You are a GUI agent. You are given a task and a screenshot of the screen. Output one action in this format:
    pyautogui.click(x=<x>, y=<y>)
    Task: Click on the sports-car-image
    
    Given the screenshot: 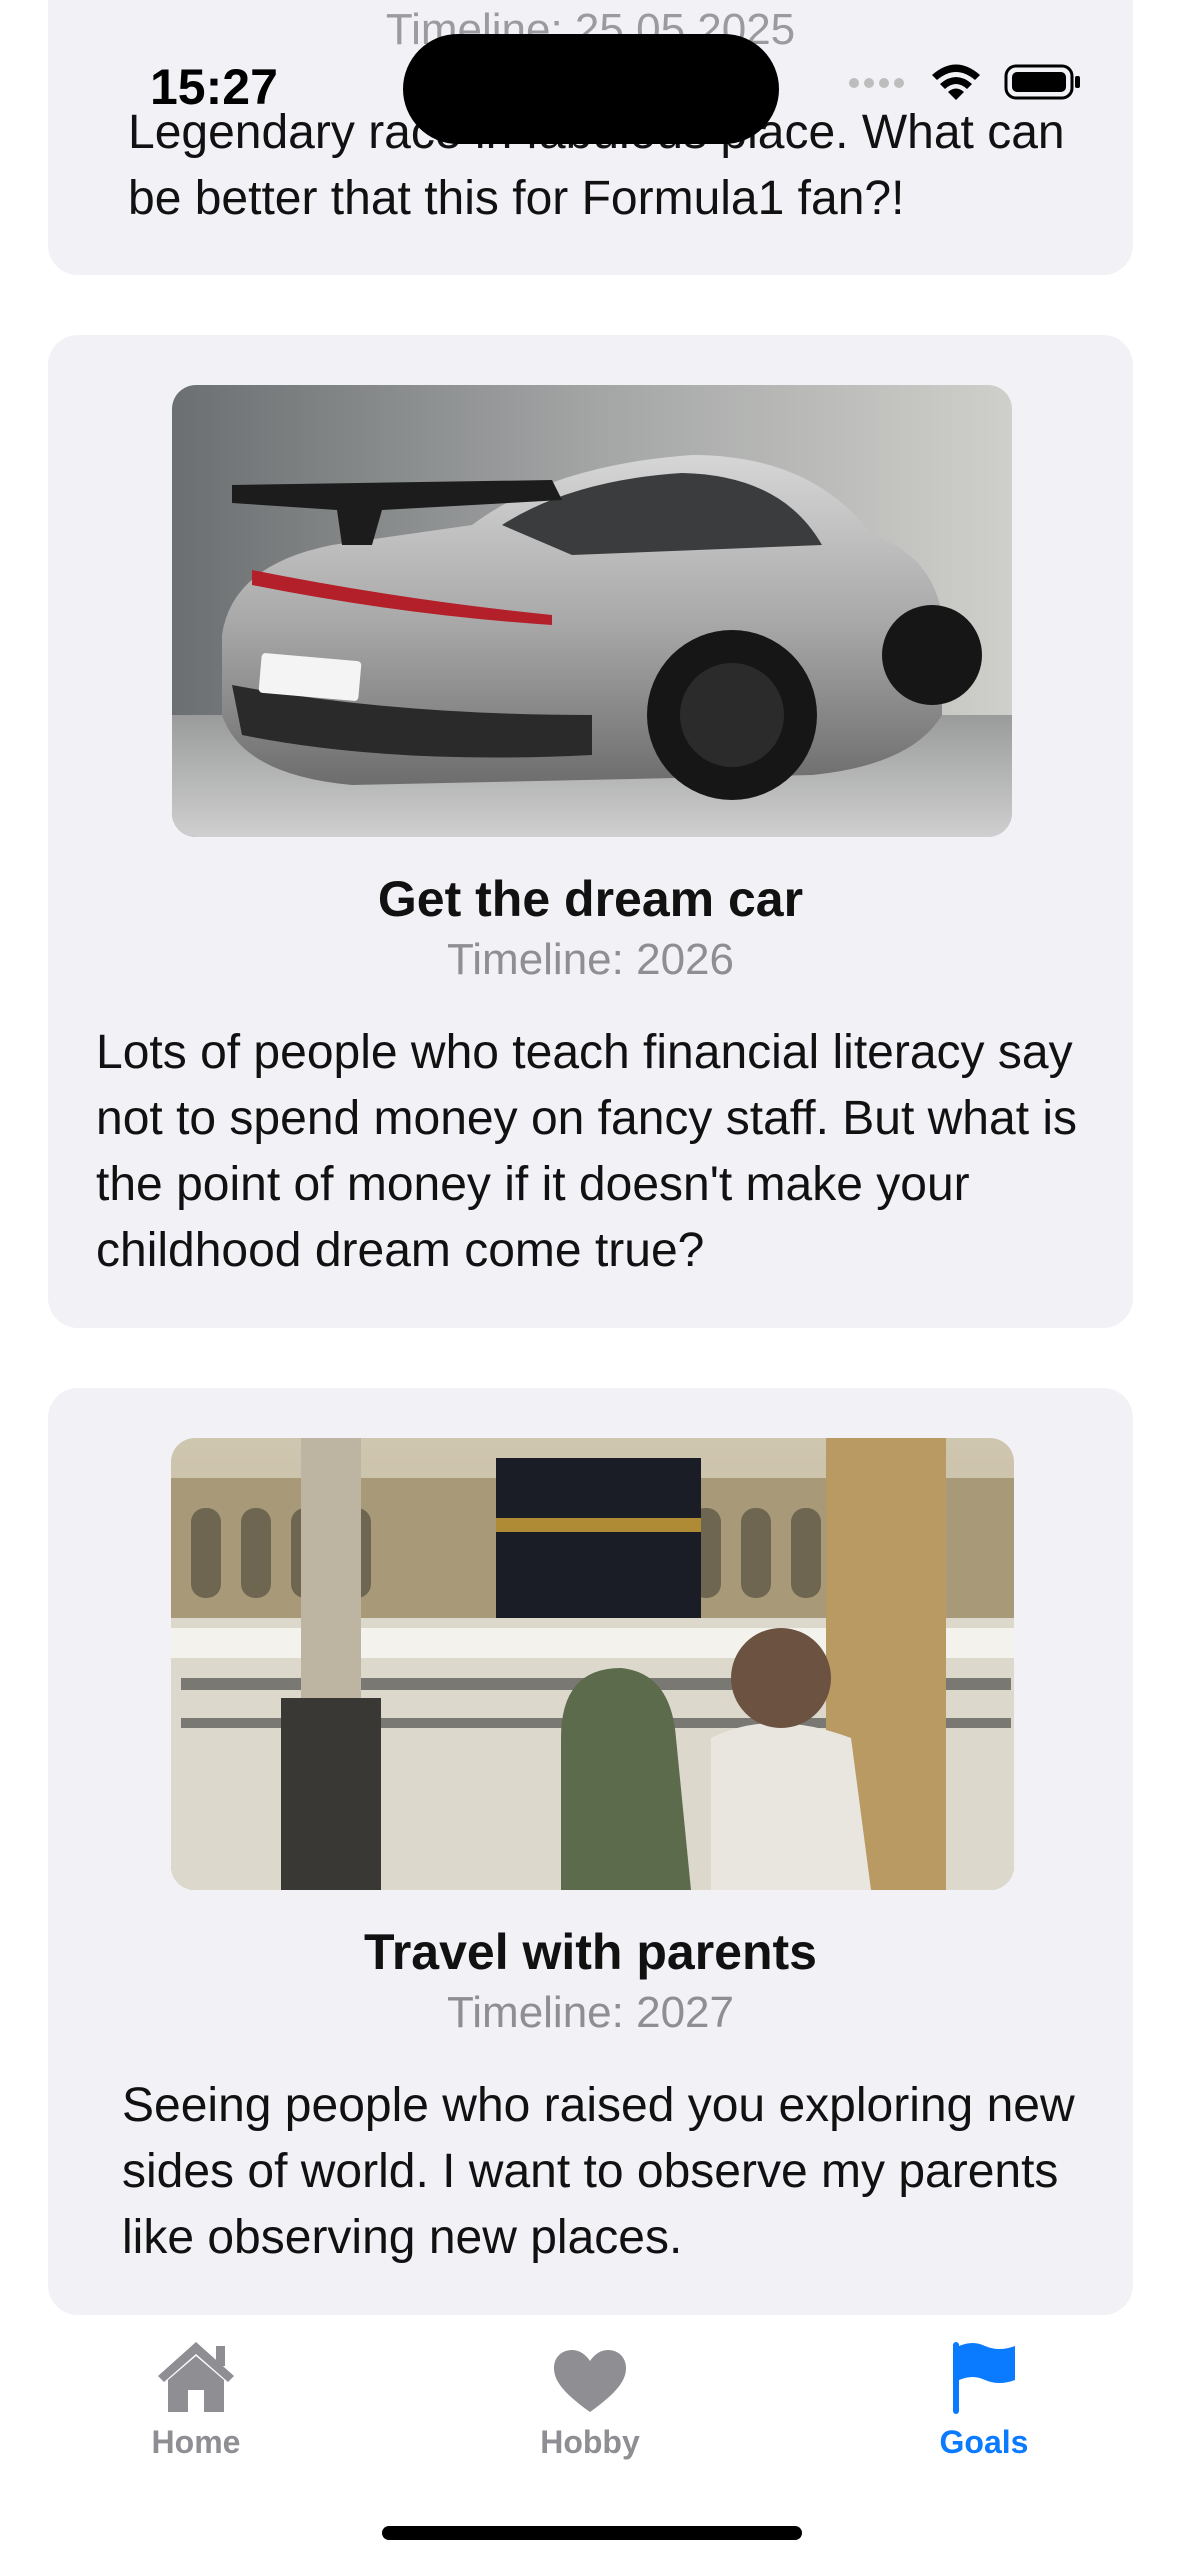 What is the action you would take?
    pyautogui.click(x=592, y=611)
    